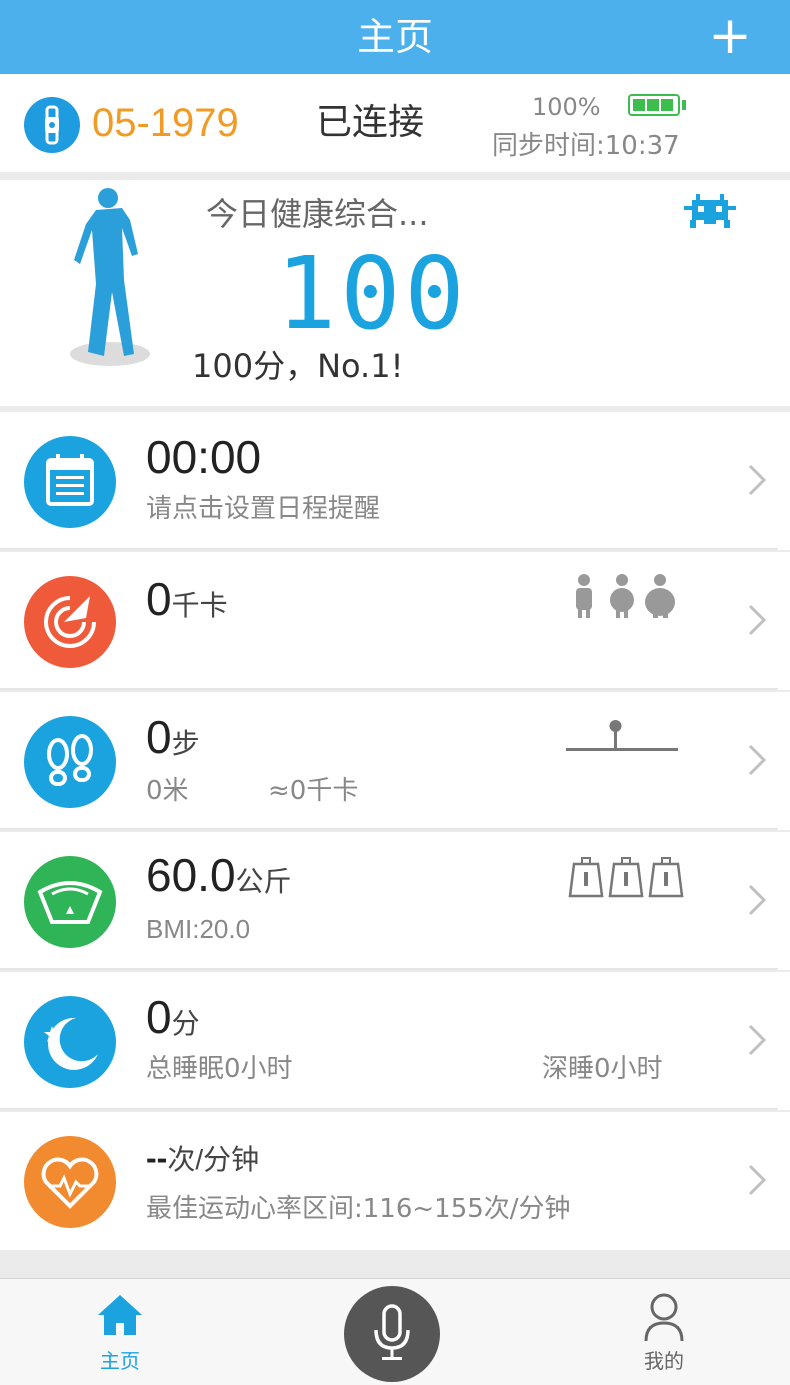  I want to click on tab-me-label: 我的, so click(664, 1361).